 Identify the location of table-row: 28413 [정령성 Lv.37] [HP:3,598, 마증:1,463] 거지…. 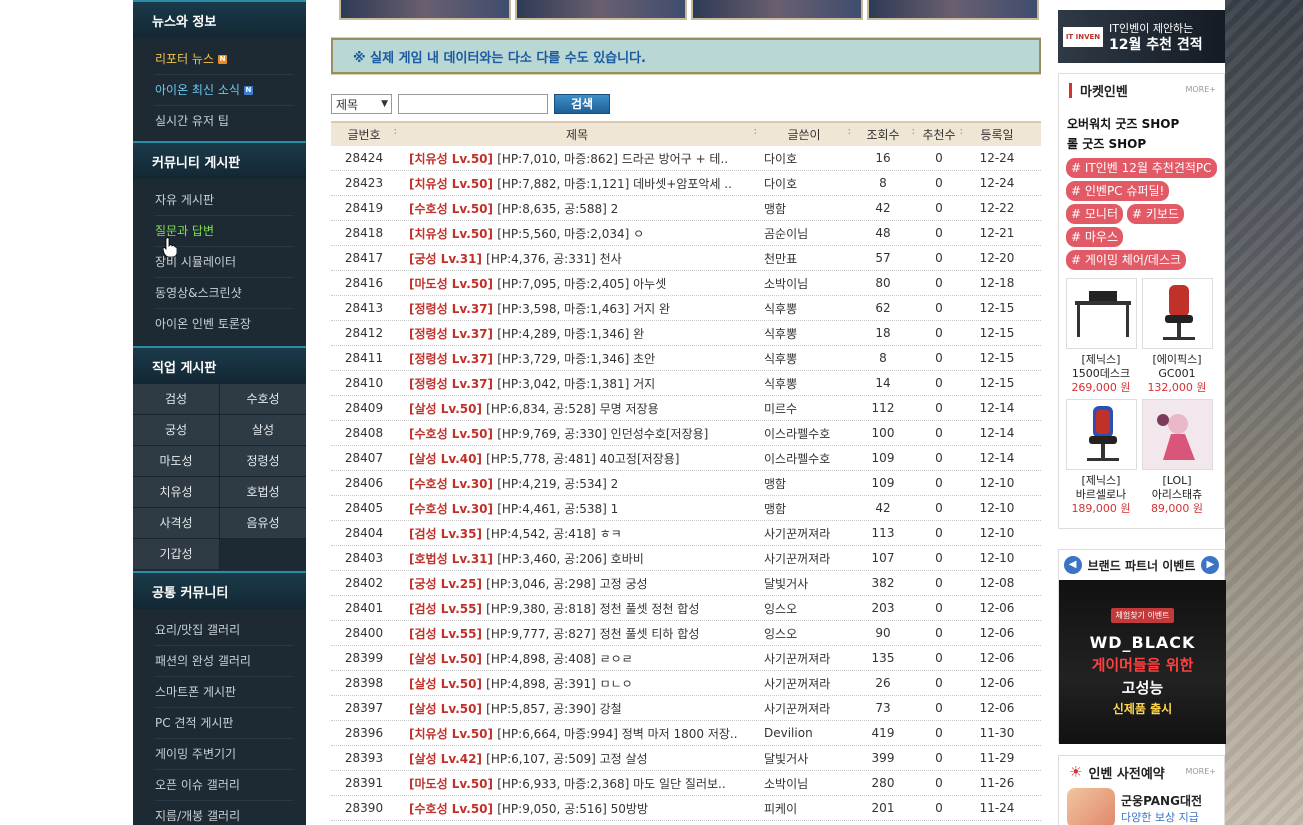
(686, 308).